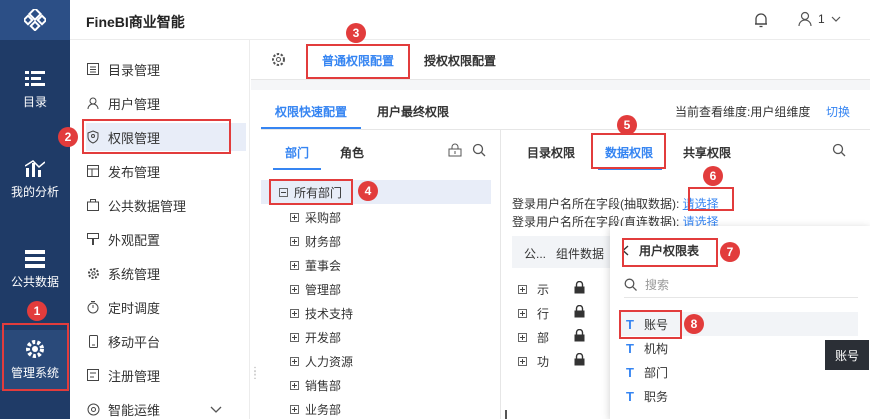 The width and height of the screenshot is (870, 419). What do you see at coordinates (166, 341) in the screenshot?
I see `submenu-mobile-platform: 移动平台` at bounding box center [166, 341].